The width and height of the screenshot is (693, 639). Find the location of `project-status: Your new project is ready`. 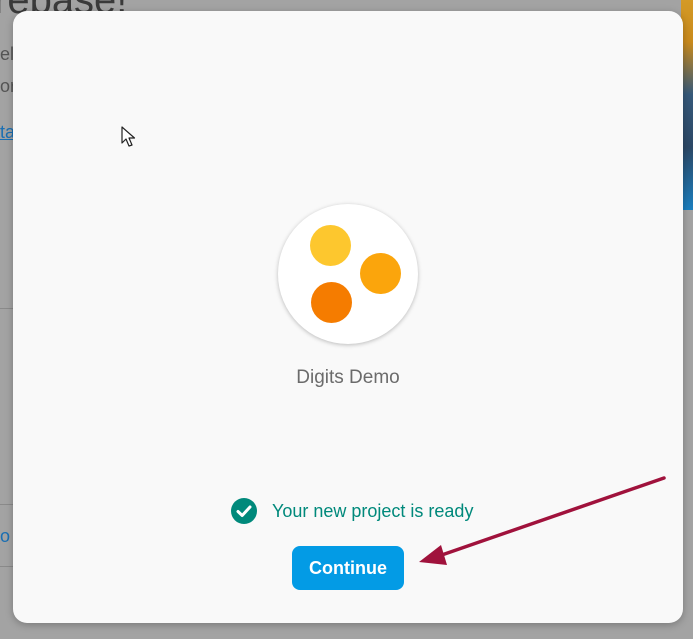

project-status: Your new project is ready is located at coordinates (352, 511).